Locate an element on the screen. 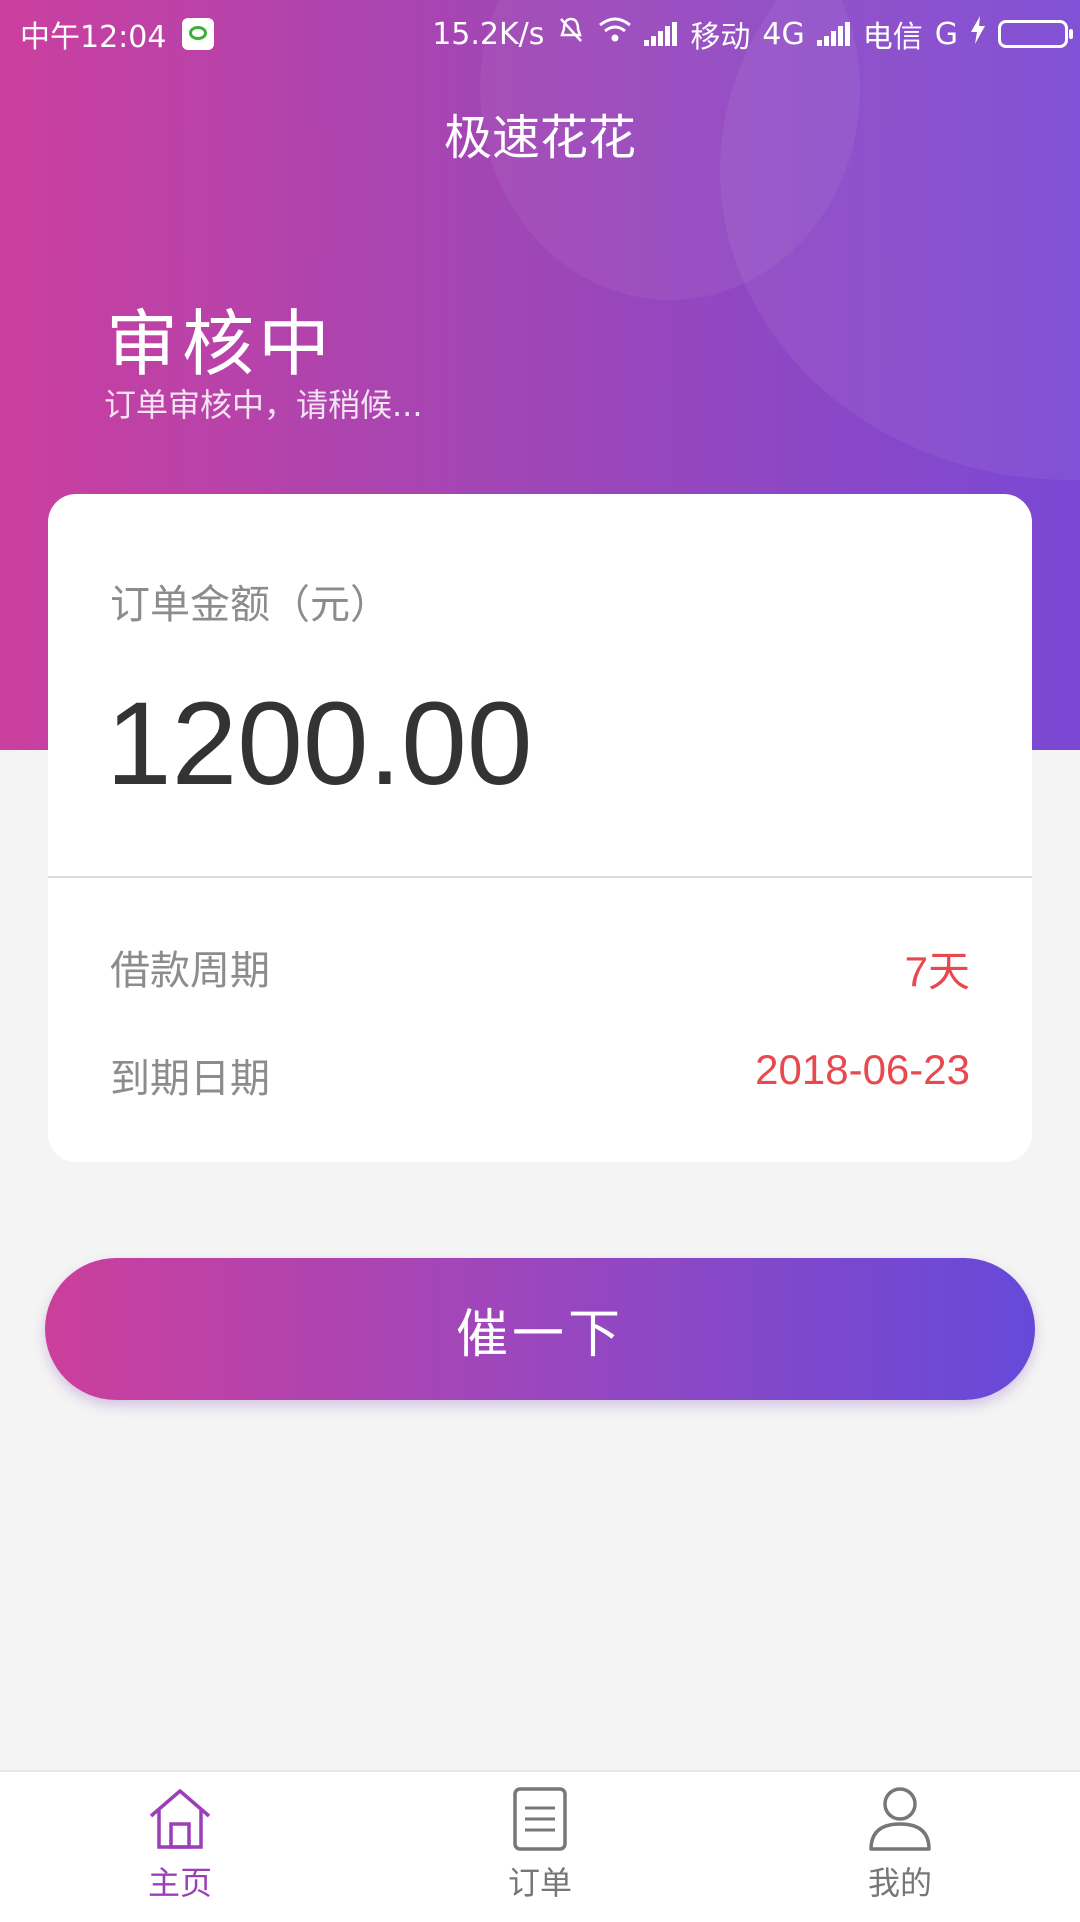  urge-button: 催一下 is located at coordinates (540, 1329).